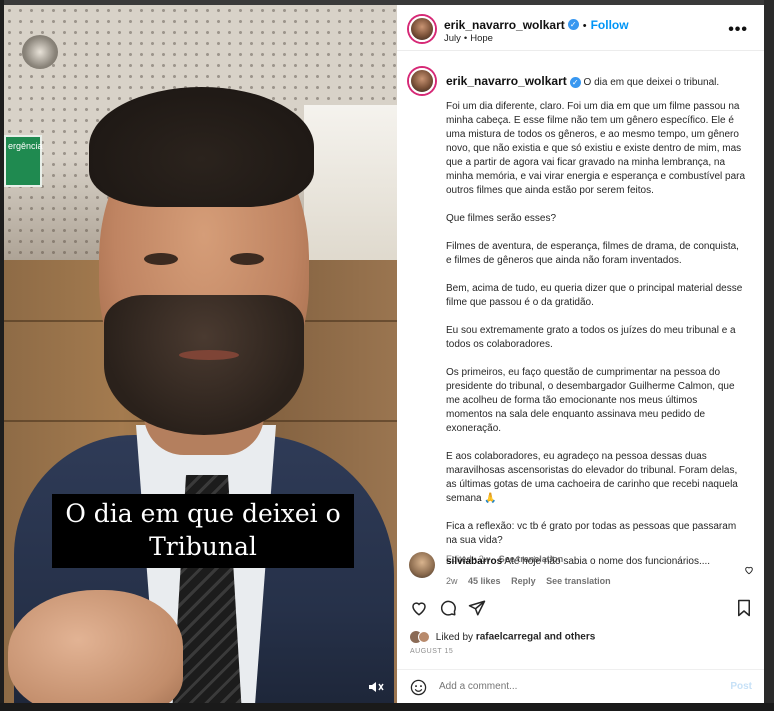  What do you see at coordinates (741, 686) in the screenshot?
I see `post-comment-button: Post` at bounding box center [741, 686].